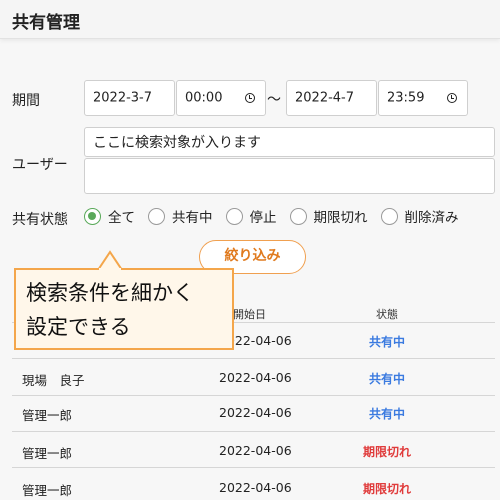 The height and width of the screenshot is (500, 500). Describe the element at coordinates (40, 165) in the screenshot. I see `user-label: ユーザー` at that location.